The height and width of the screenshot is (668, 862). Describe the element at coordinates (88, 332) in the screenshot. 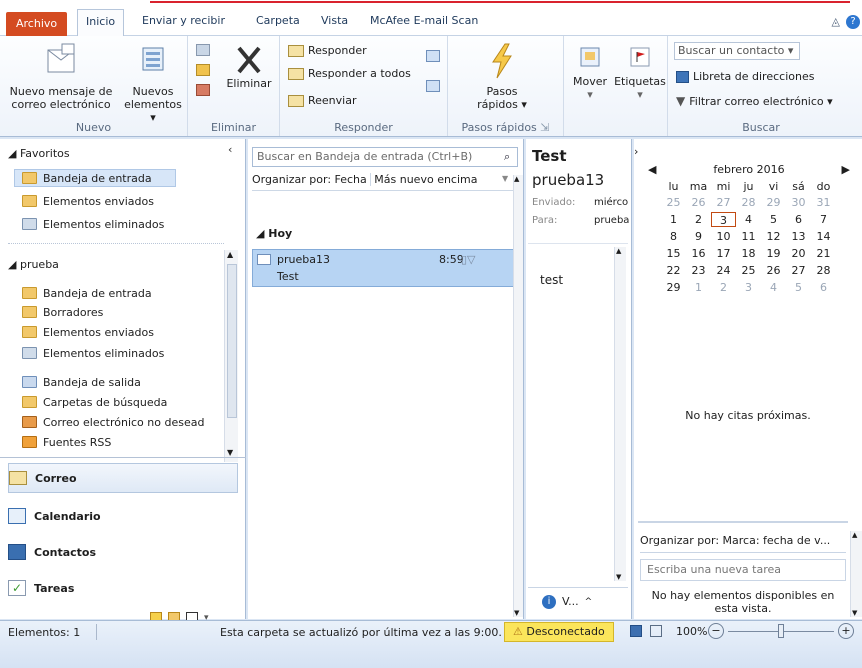

I see `folder-sent: Elementos enviados` at that location.